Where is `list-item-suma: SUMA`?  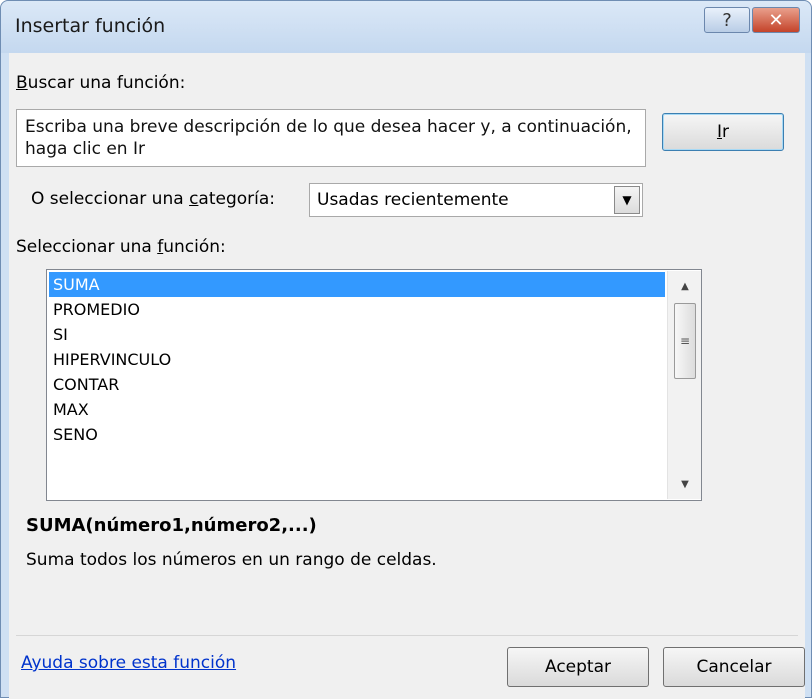
list-item-suma: SUMA is located at coordinates (357, 284).